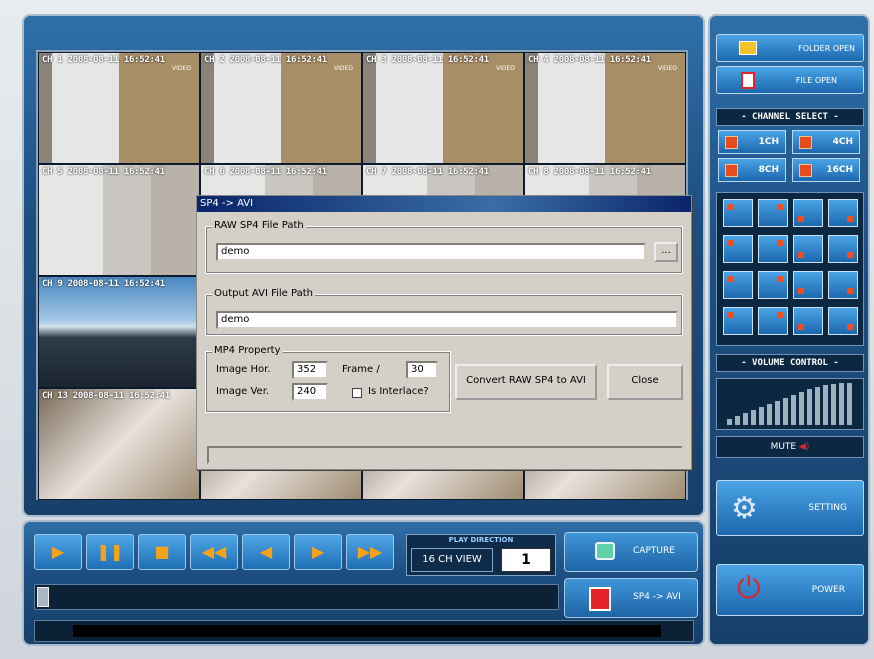 The width and height of the screenshot is (874, 659). I want to click on ch4-button: 4CH, so click(826, 142).